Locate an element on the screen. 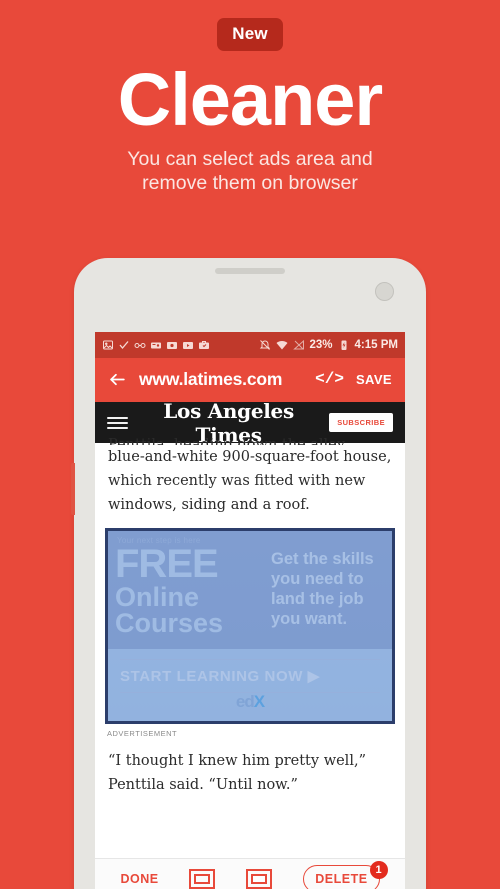 Image resolution: width=500 pixels, height=889 pixels. briefcase-icon is located at coordinates (204, 345).